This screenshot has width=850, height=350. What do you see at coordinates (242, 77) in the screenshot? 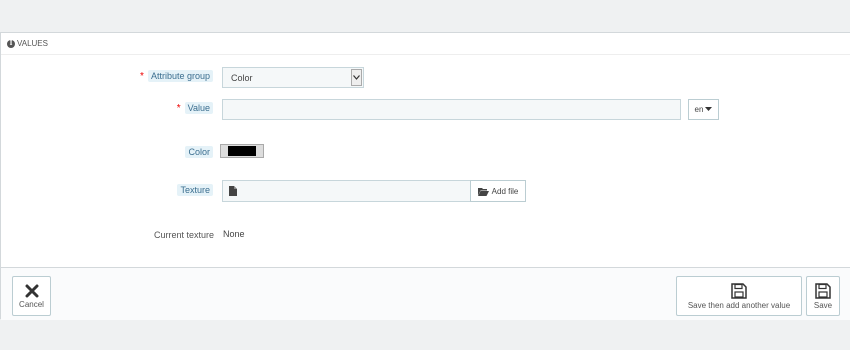
I see `attribute-group-value: Color` at bounding box center [242, 77].